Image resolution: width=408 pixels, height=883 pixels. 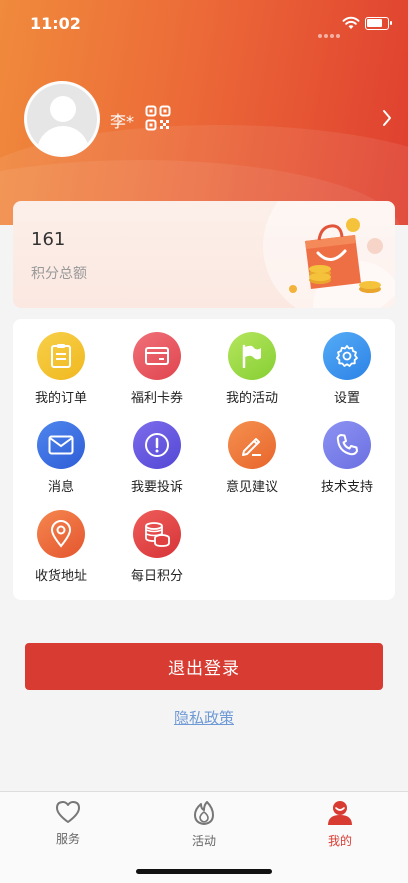 I want to click on tab-label: 活动, so click(x=203, y=841).